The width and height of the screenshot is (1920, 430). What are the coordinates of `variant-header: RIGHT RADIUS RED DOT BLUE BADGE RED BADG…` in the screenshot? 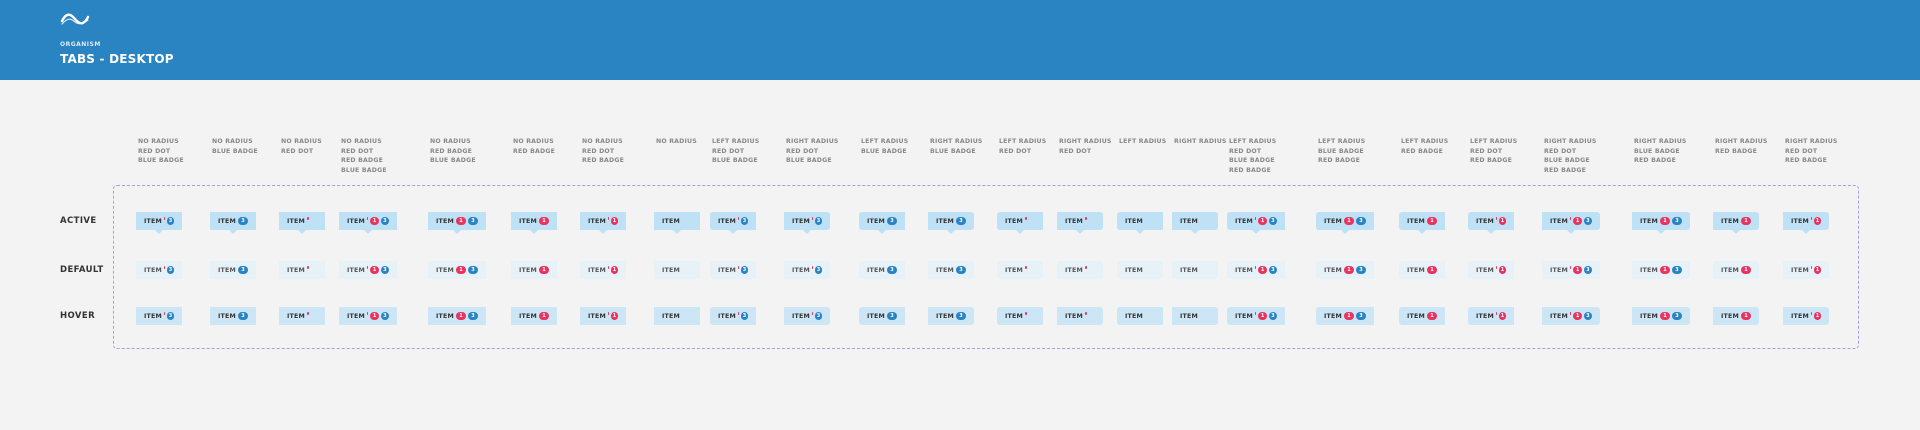 It's located at (1570, 156).